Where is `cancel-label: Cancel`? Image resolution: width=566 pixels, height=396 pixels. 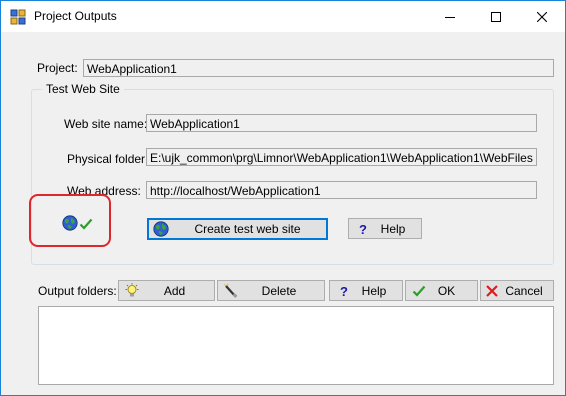 cancel-label: Cancel is located at coordinates (524, 290).